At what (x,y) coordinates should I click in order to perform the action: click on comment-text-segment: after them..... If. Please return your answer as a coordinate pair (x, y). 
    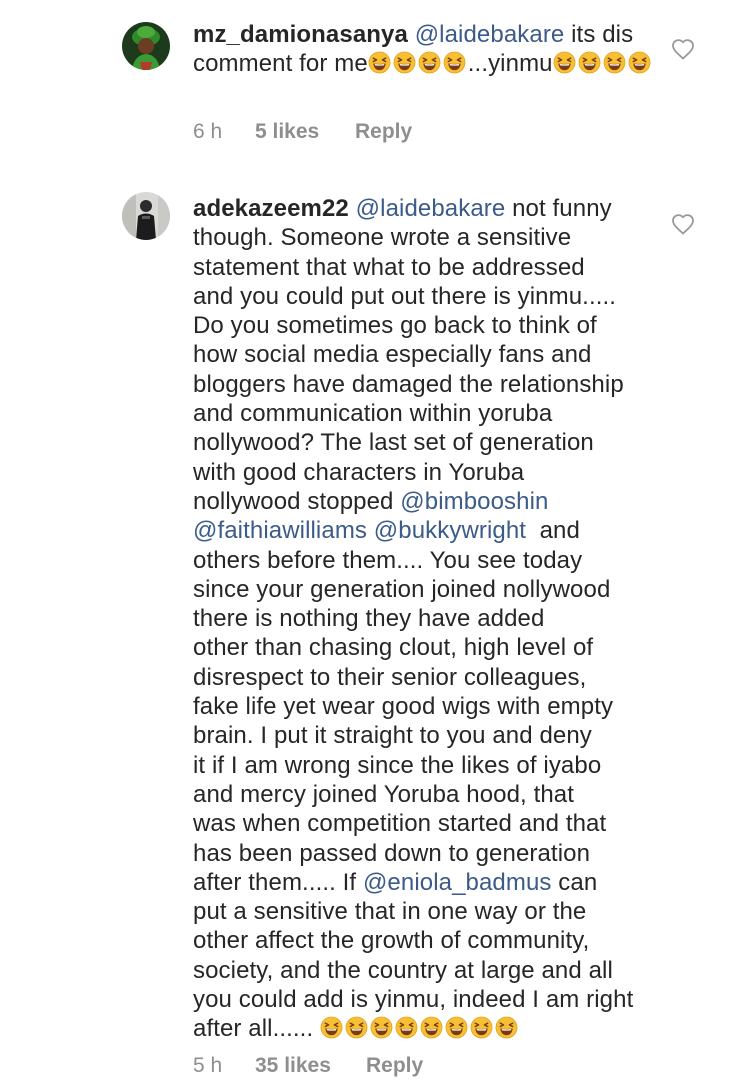
    Looking at the image, I should click on (278, 882).